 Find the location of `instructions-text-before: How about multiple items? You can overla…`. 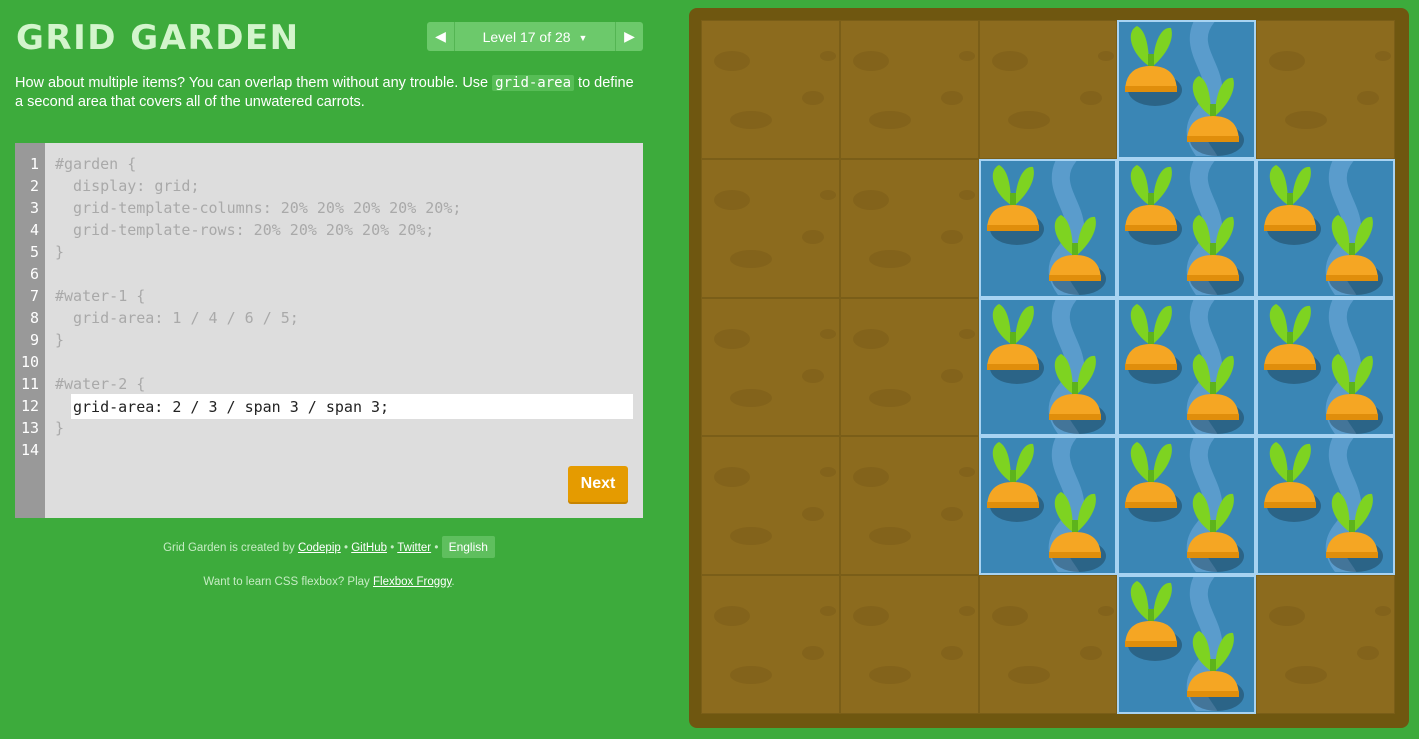

instructions-text-before: How about multiple items? You can overla… is located at coordinates (254, 83).